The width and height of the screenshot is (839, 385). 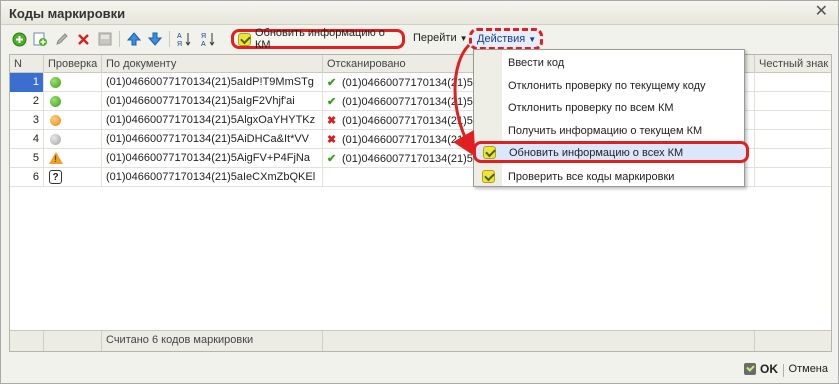 I want to click on menu-item-enter-code: Ввести код, so click(x=609, y=63).